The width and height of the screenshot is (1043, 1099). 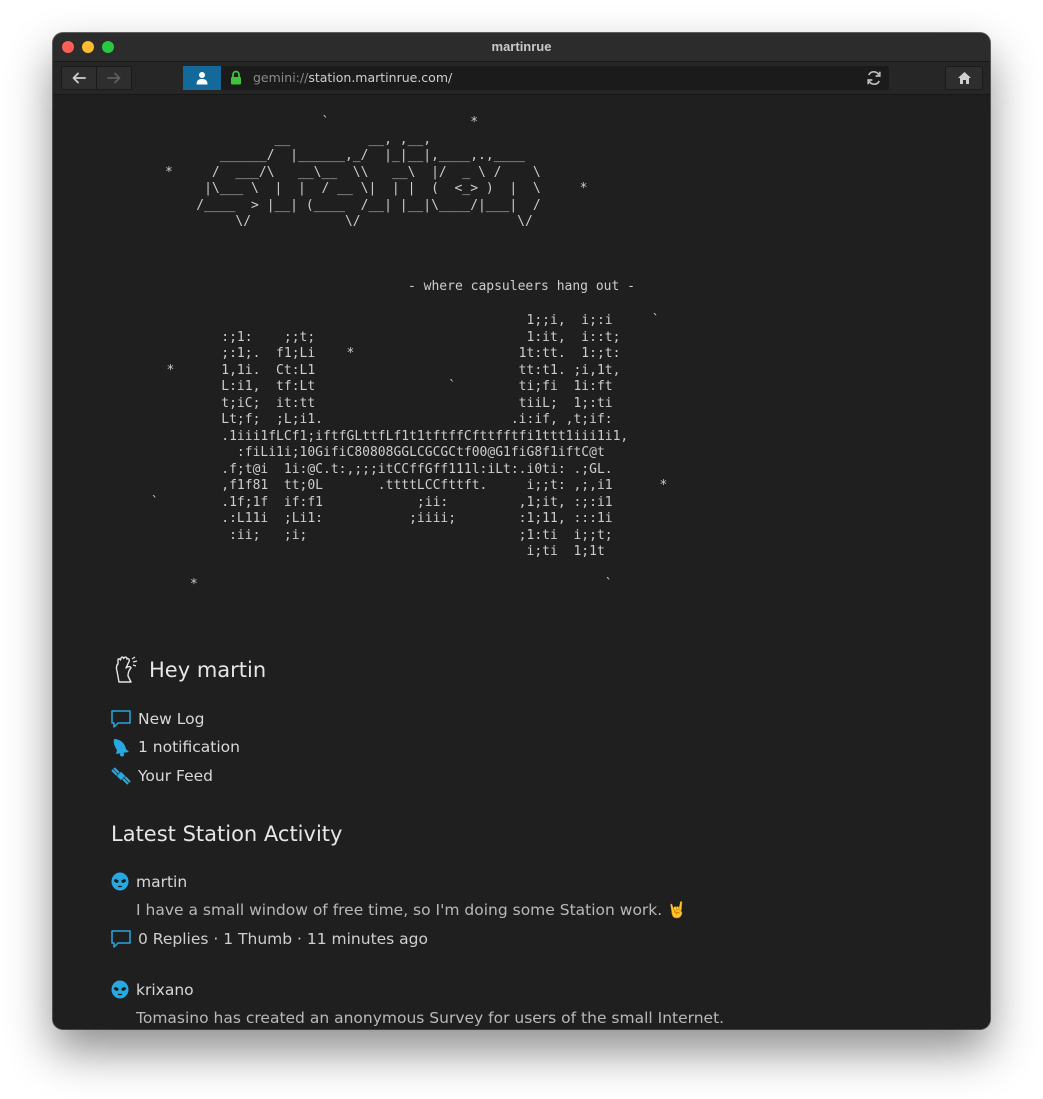 I want to click on address-bar: gemini://station.martinrue.com/, so click(x=536, y=78).